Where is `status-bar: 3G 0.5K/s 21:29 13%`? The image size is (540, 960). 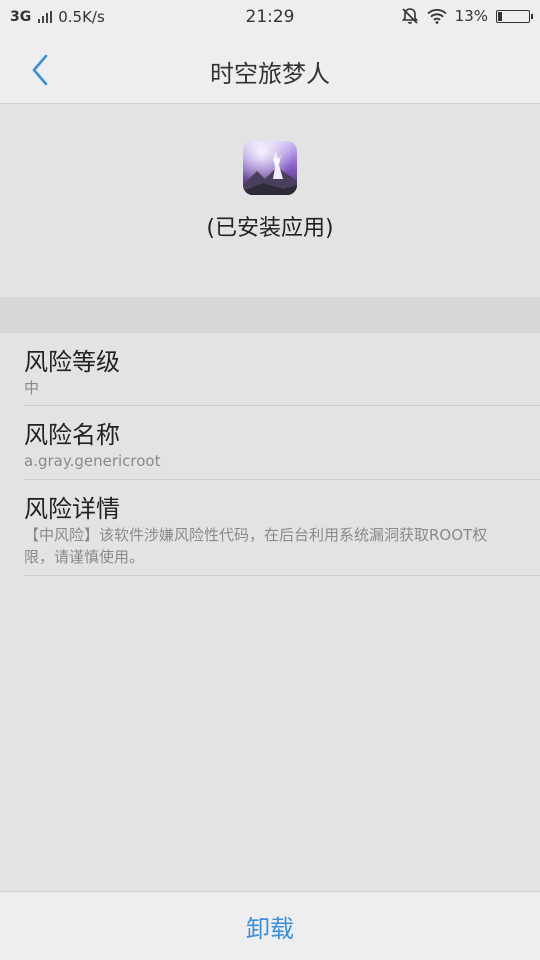
status-bar: 3G 0.5K/s 21:29 13% is located at coordinates (270, 18).